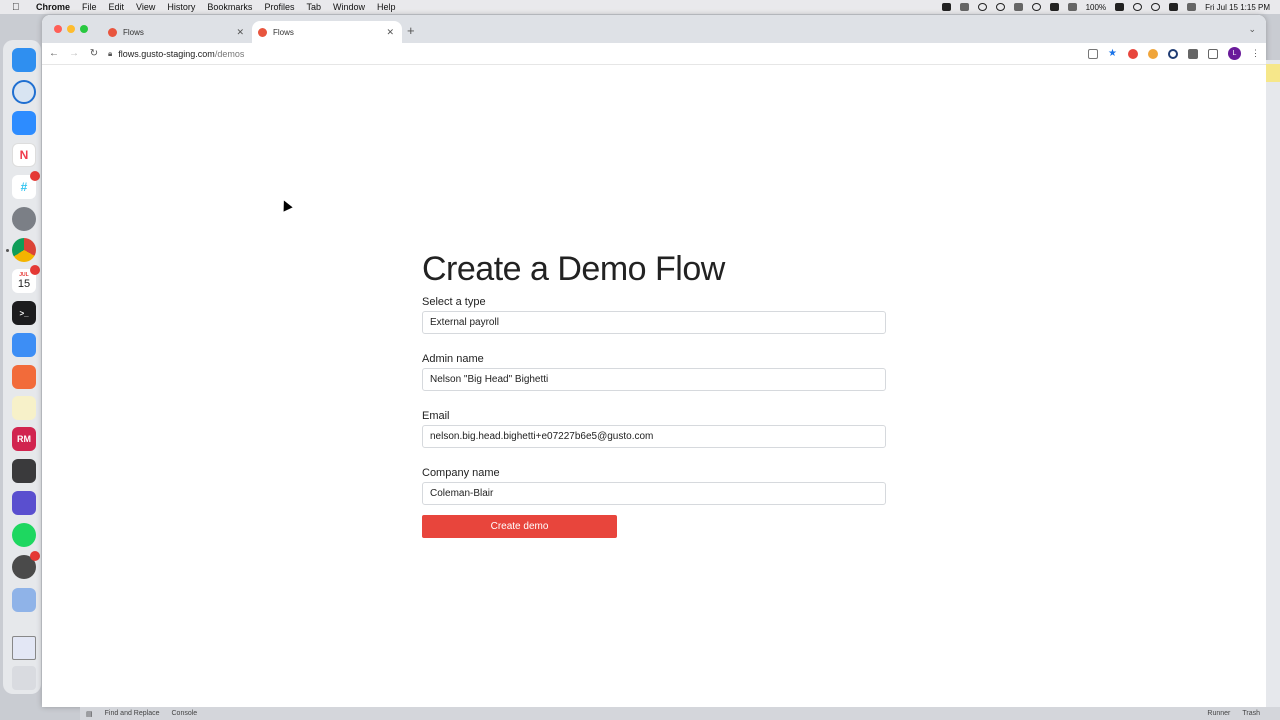  Describe the element at coordinates (24, 439) in the screenshot. I see `rubymine-icon: RM` at that location.